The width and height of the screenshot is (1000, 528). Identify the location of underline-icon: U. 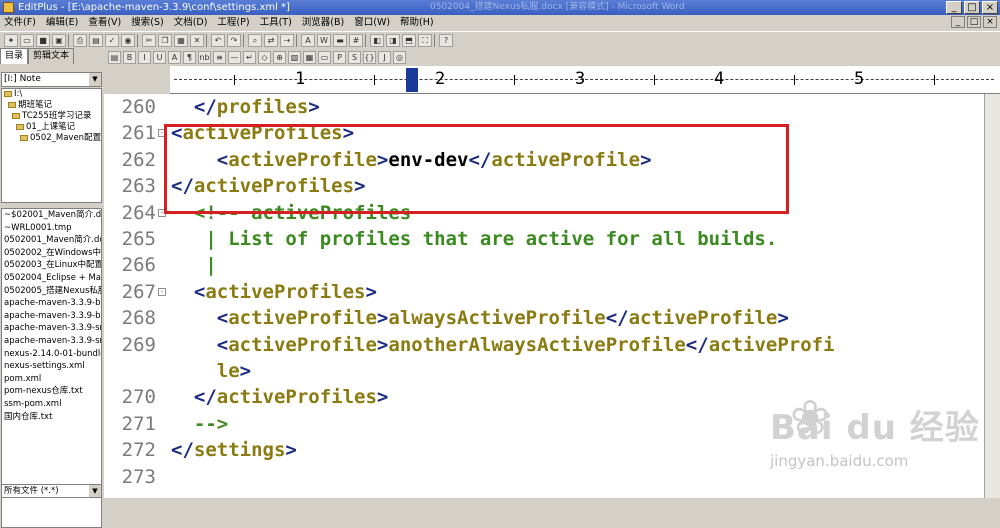
(159, 57).